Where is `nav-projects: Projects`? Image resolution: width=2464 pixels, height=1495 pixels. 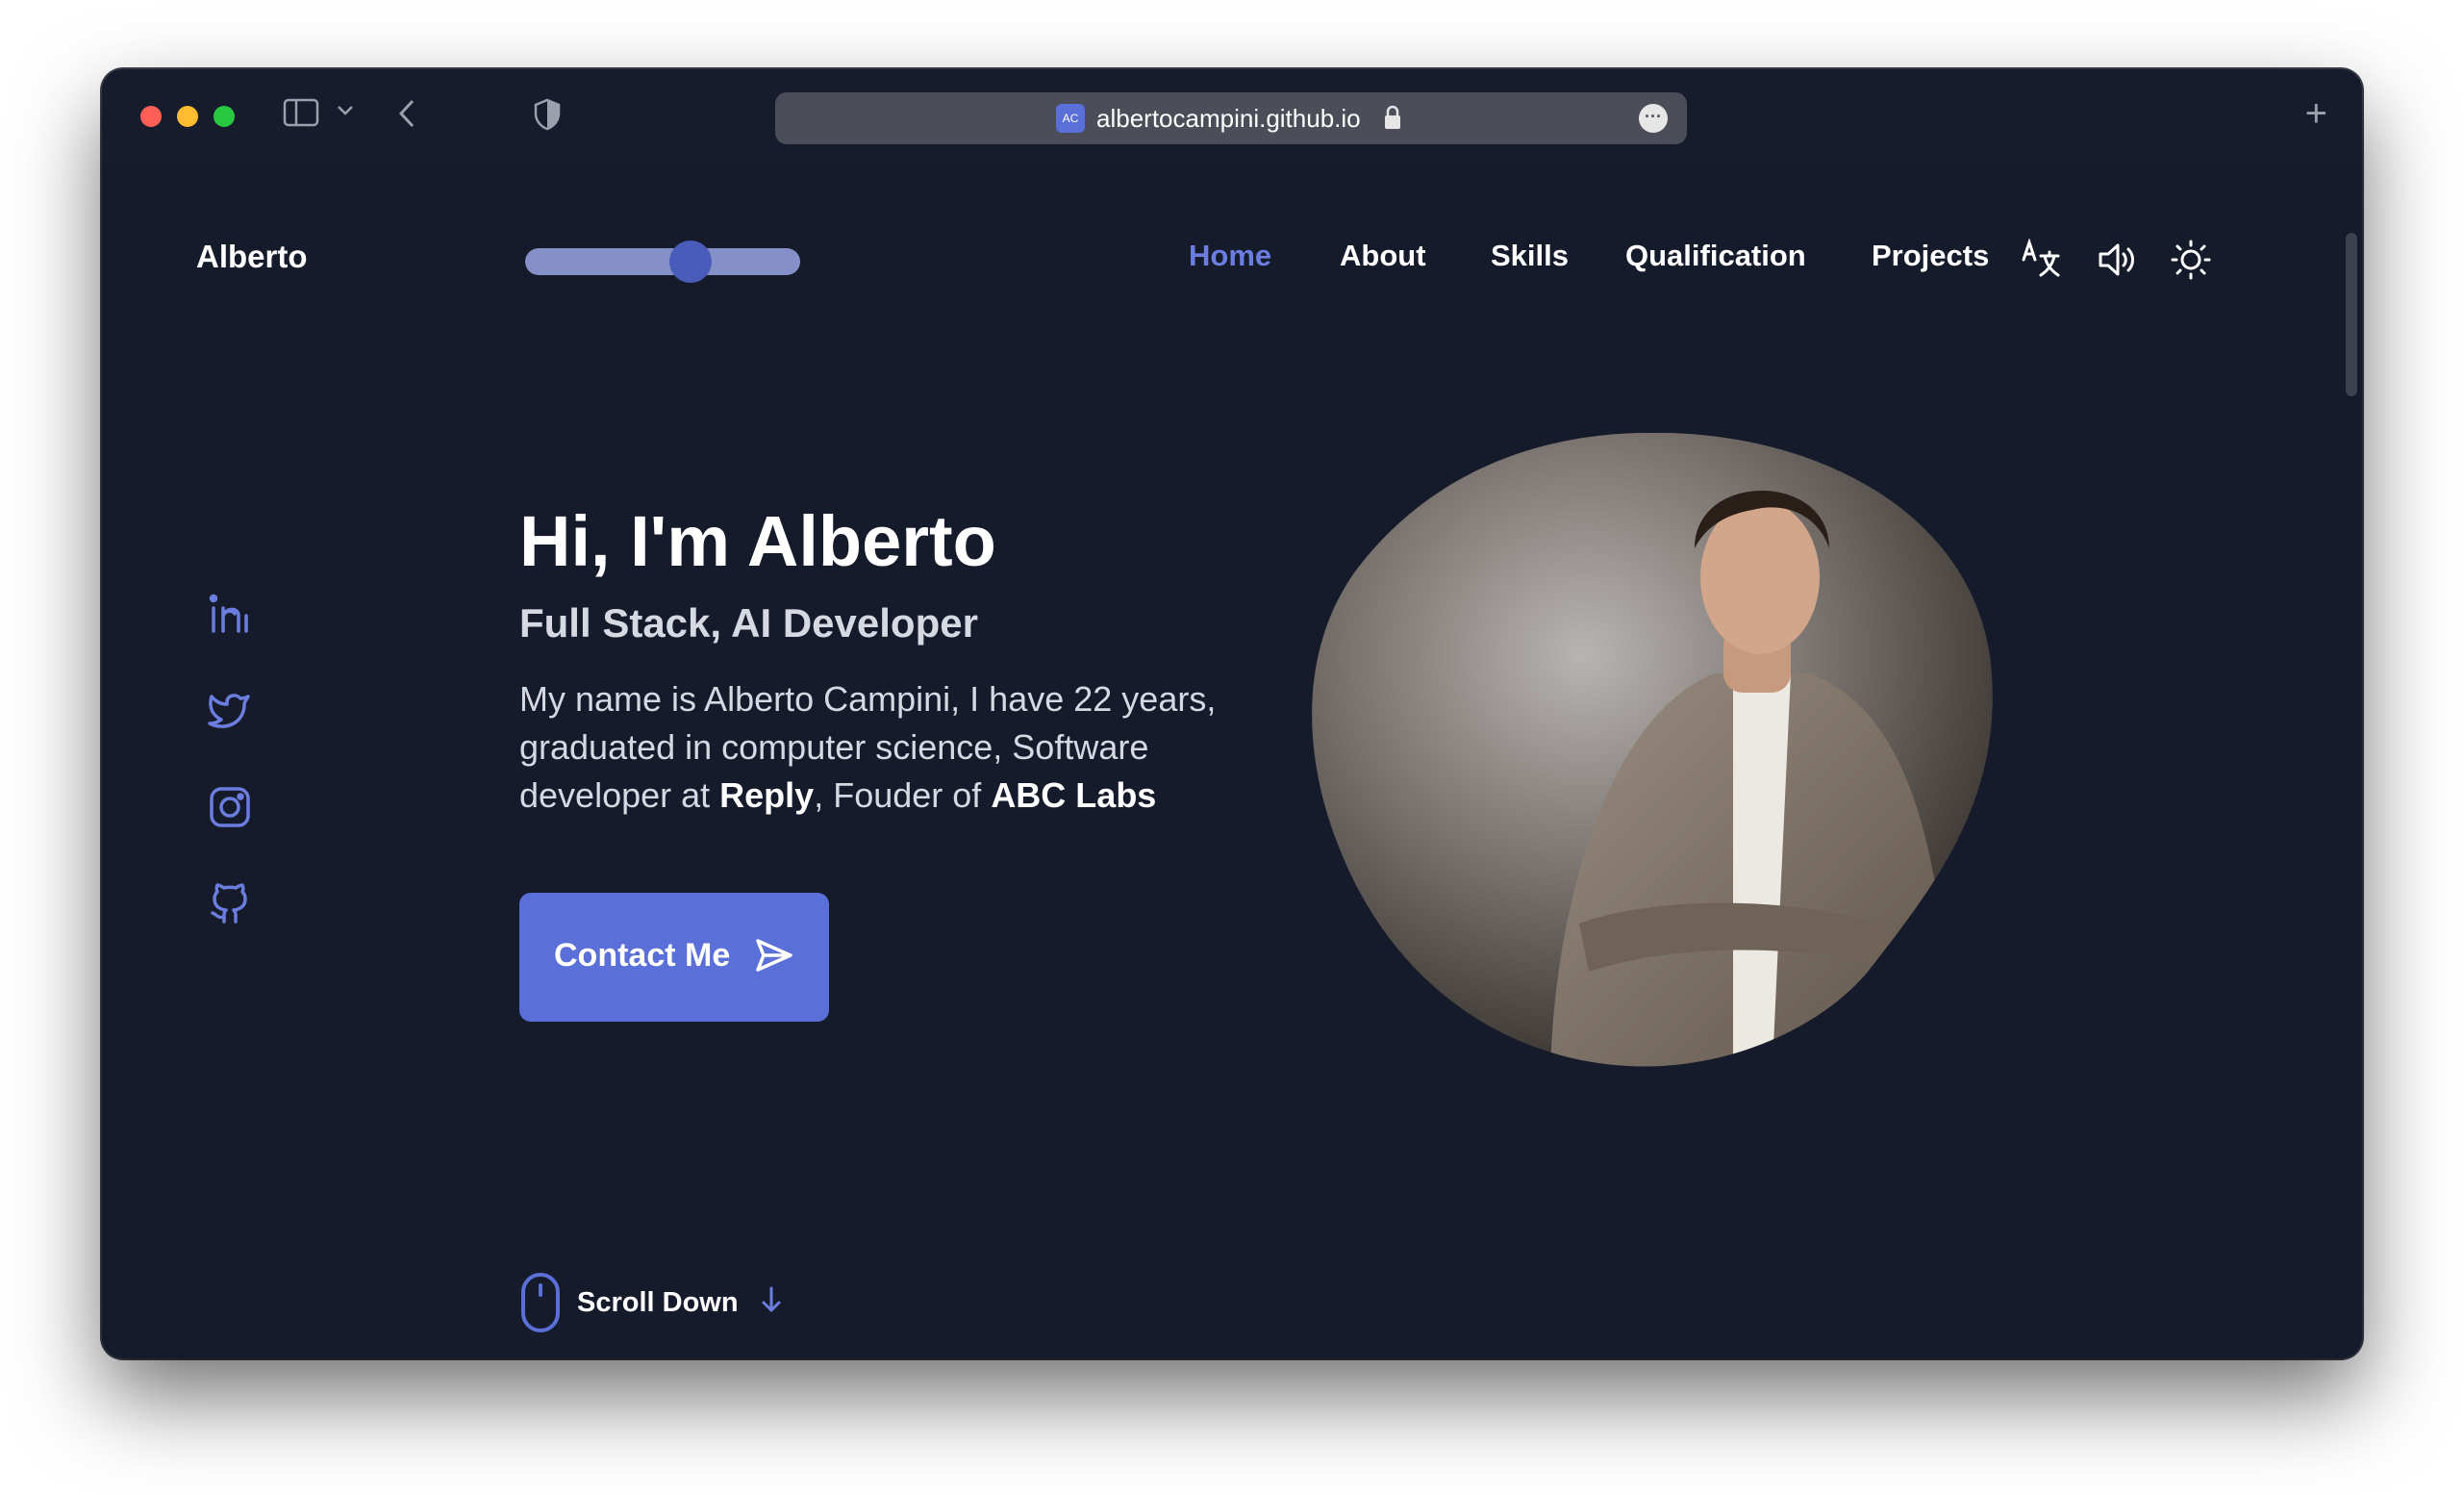 nav-projects: Projects is located at coordinates (1930, 256).